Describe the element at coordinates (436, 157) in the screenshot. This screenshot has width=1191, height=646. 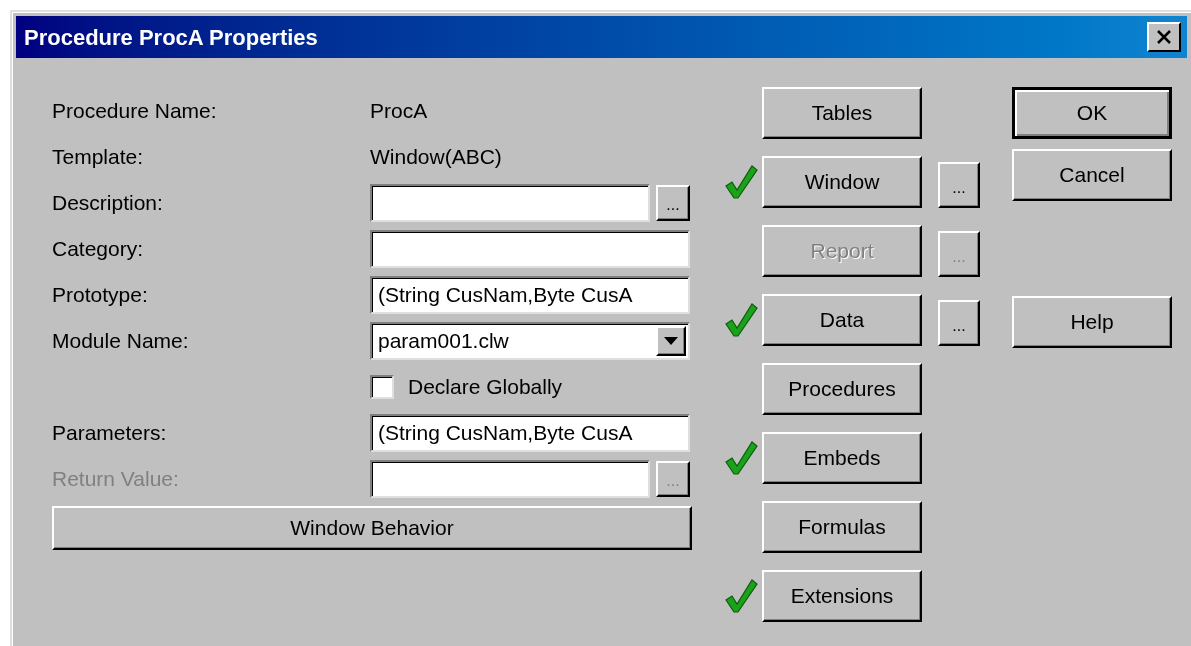
I see `field-value: Window(ABC)` at that location.